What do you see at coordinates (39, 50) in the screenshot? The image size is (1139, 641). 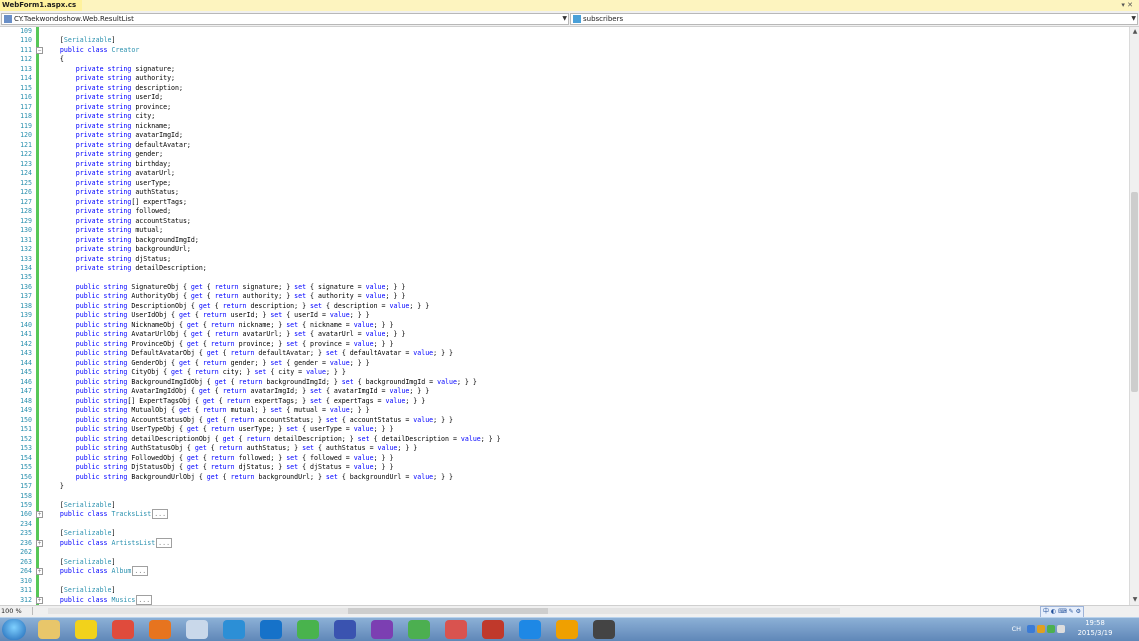 I see `collapse-outline-icon: −` at bounding box center [39, 50].